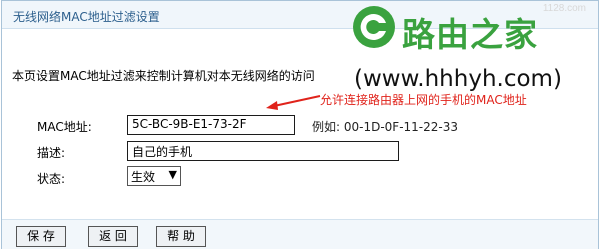 The height and width of the screenshot is (250, 600). Describe the element at coordinates (181, 236) in the screenshot. I see `help-button: 帮 助` at that location.